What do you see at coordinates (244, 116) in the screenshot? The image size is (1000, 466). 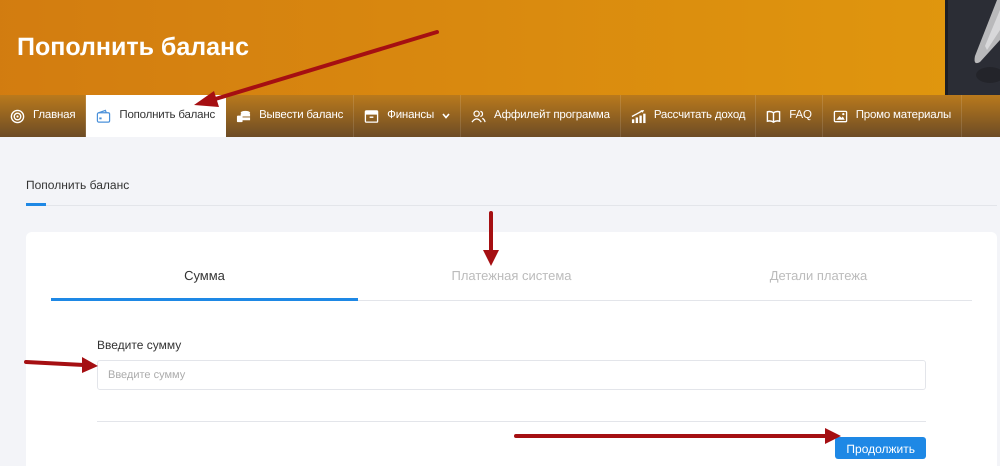 I see `coins-icon` at bounding box center [244, 116].